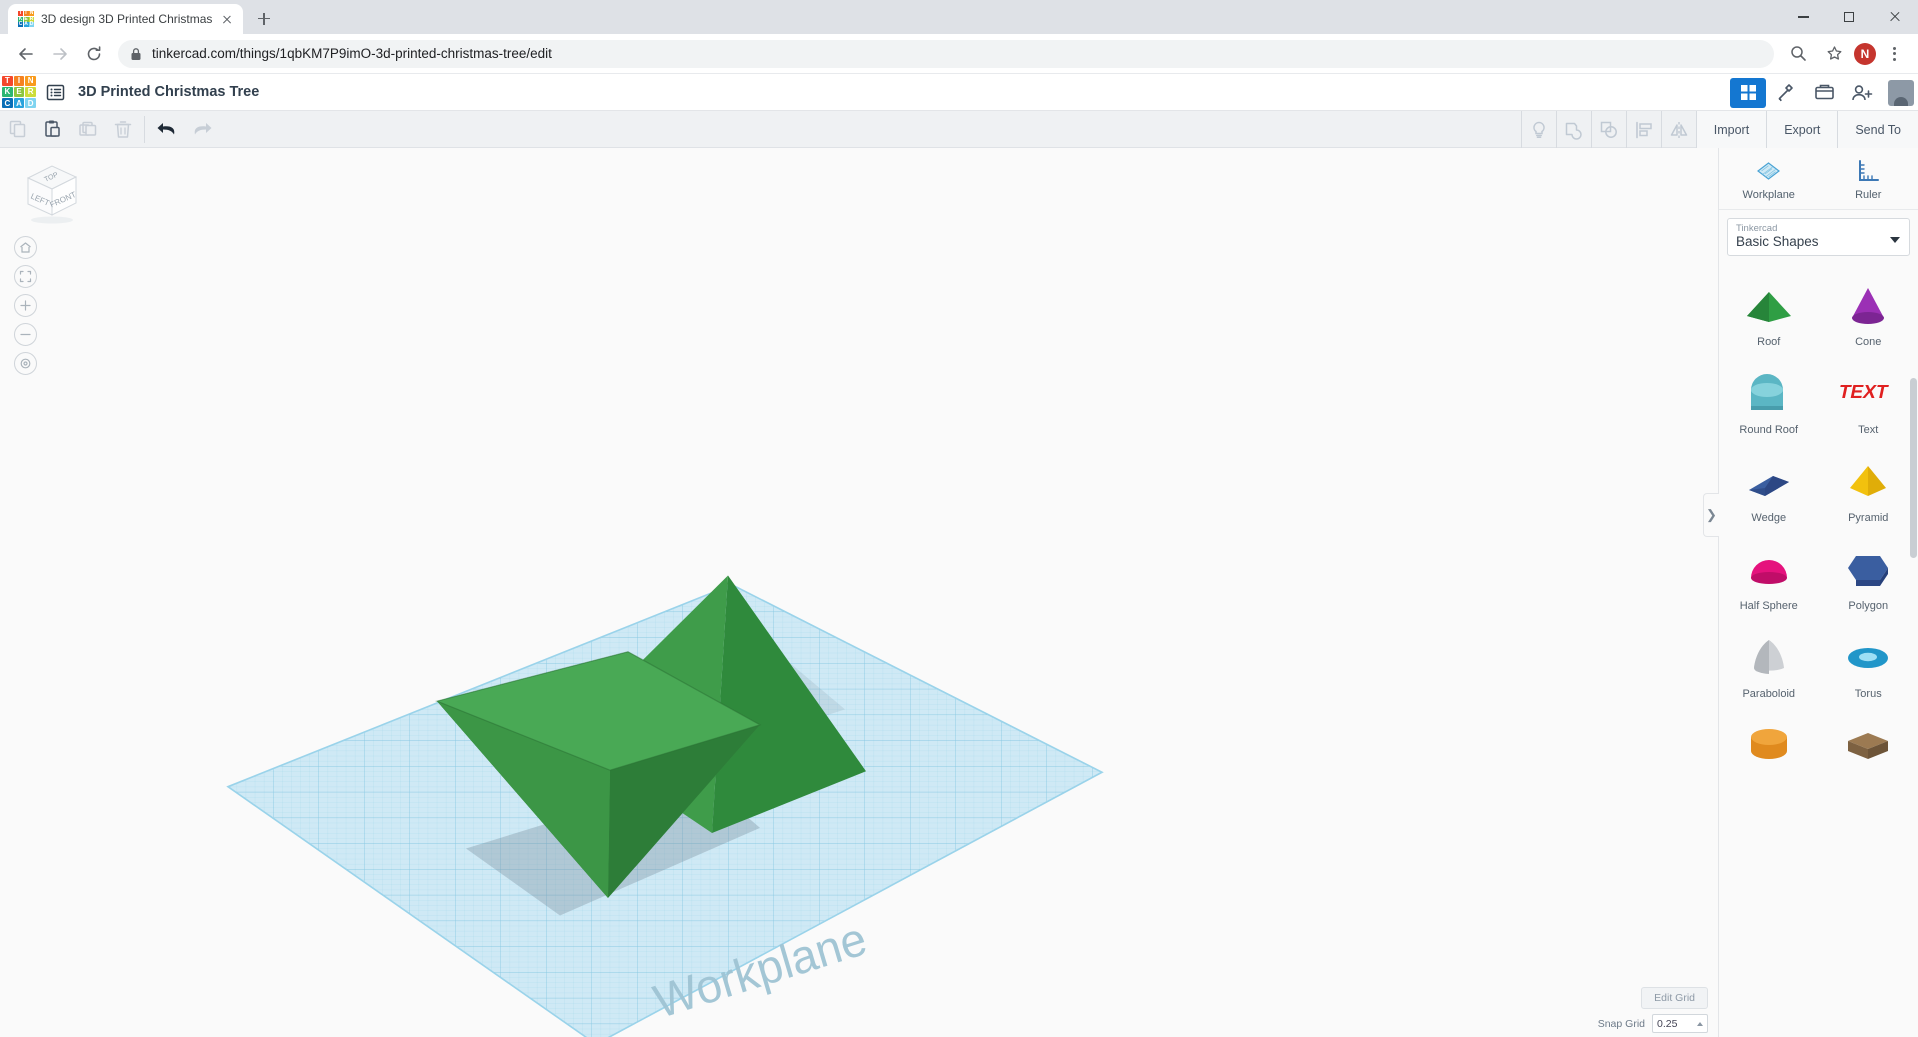 The image size is (1918, 1037). I want to click on zoom-out-icon, so click(25, 334).